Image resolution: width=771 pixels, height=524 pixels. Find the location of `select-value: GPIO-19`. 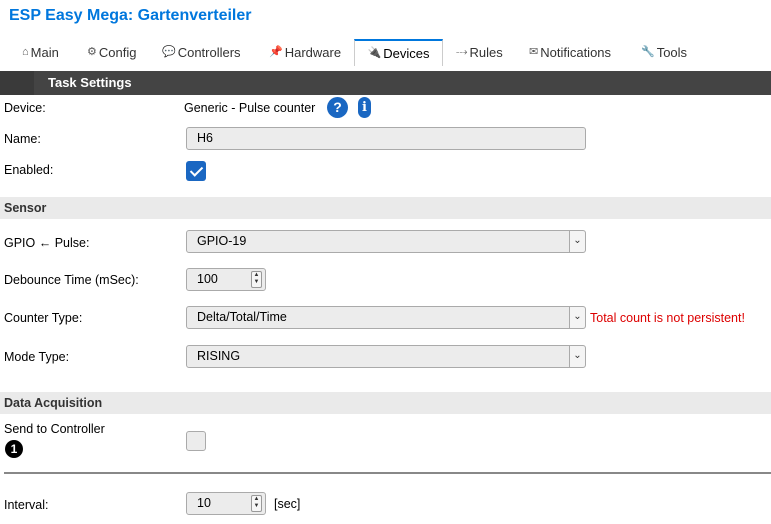

select-value: GPIO-19 is located at coordinates (222, 241).